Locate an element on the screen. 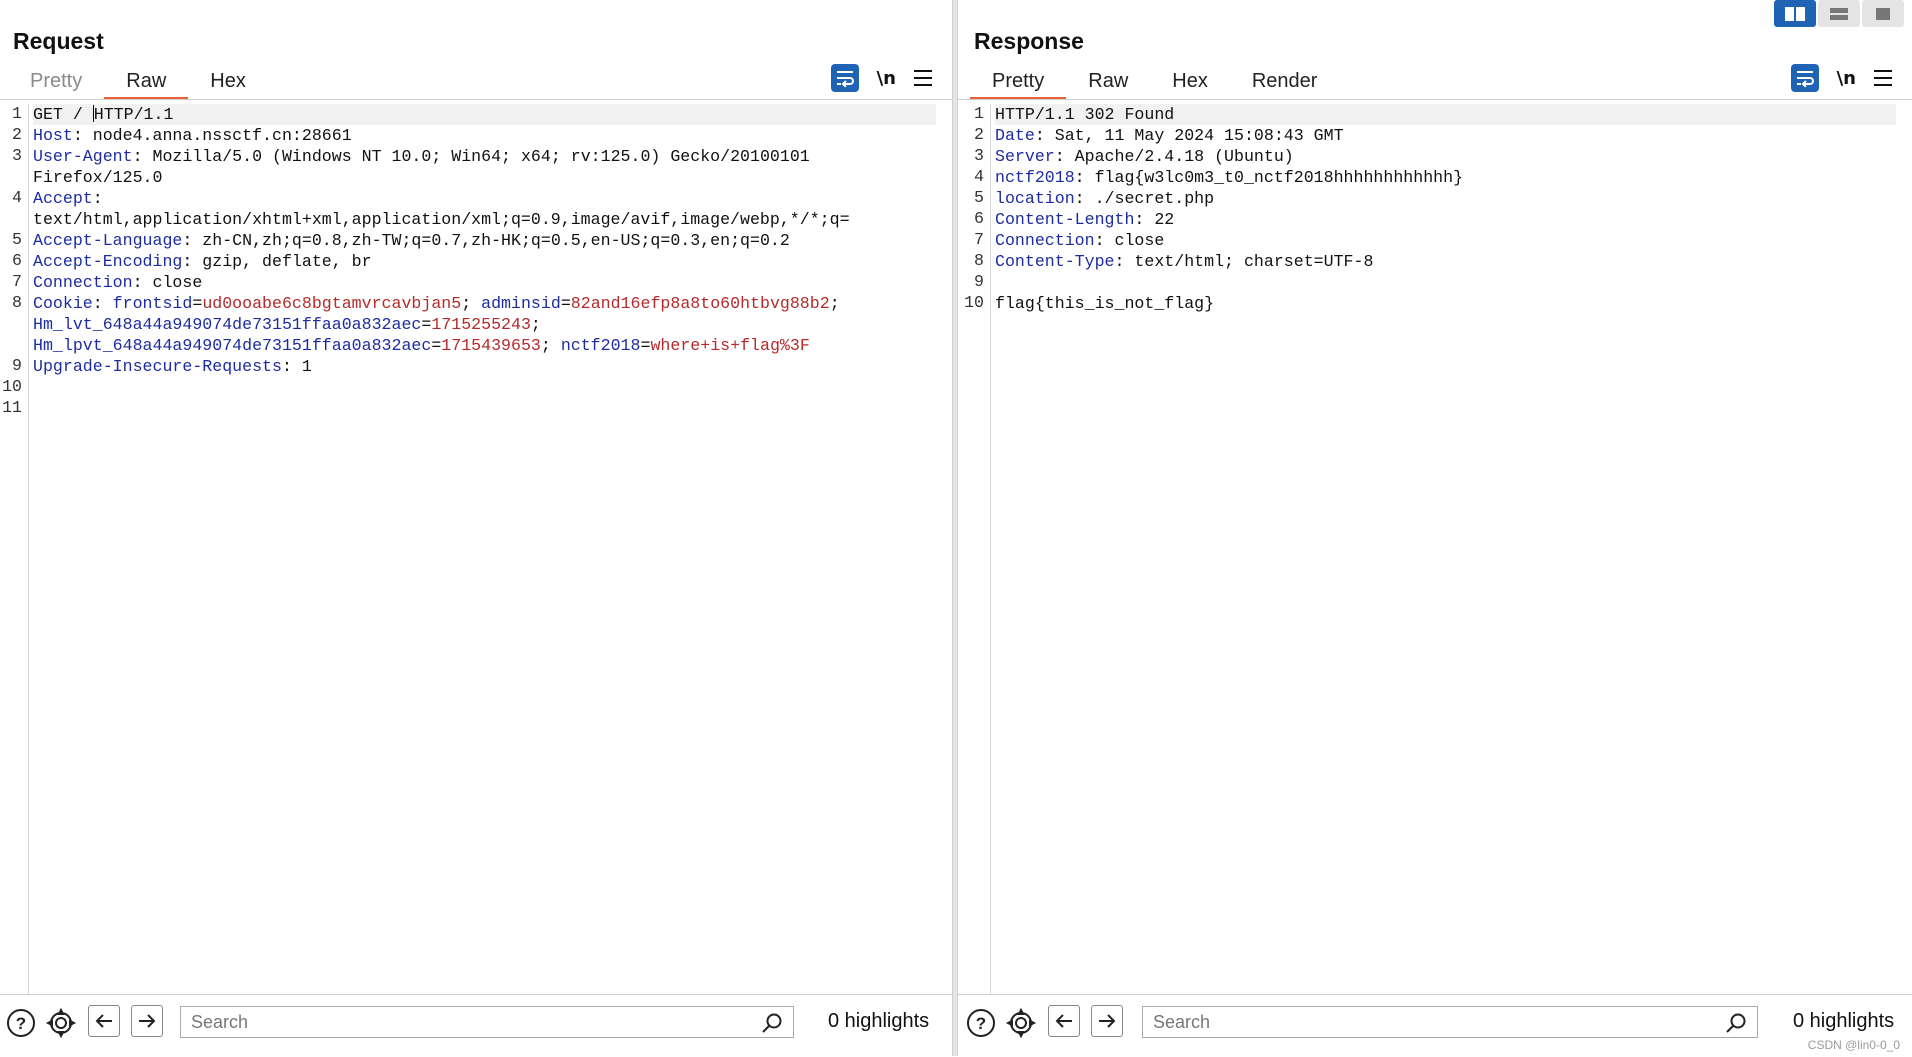 This screenshot has height=1057, width=1912. request-line-6: 6 Accept-Encoding: gzip, deflate, br is located at coordinates (474, 261).